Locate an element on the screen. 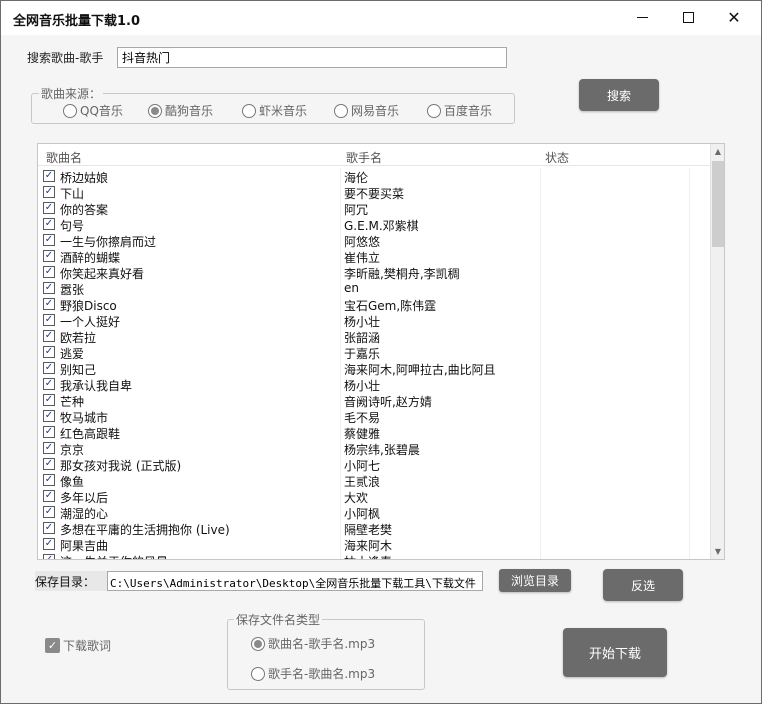  source-option-0: QQ音乐 is located at coordinates (93, 110).